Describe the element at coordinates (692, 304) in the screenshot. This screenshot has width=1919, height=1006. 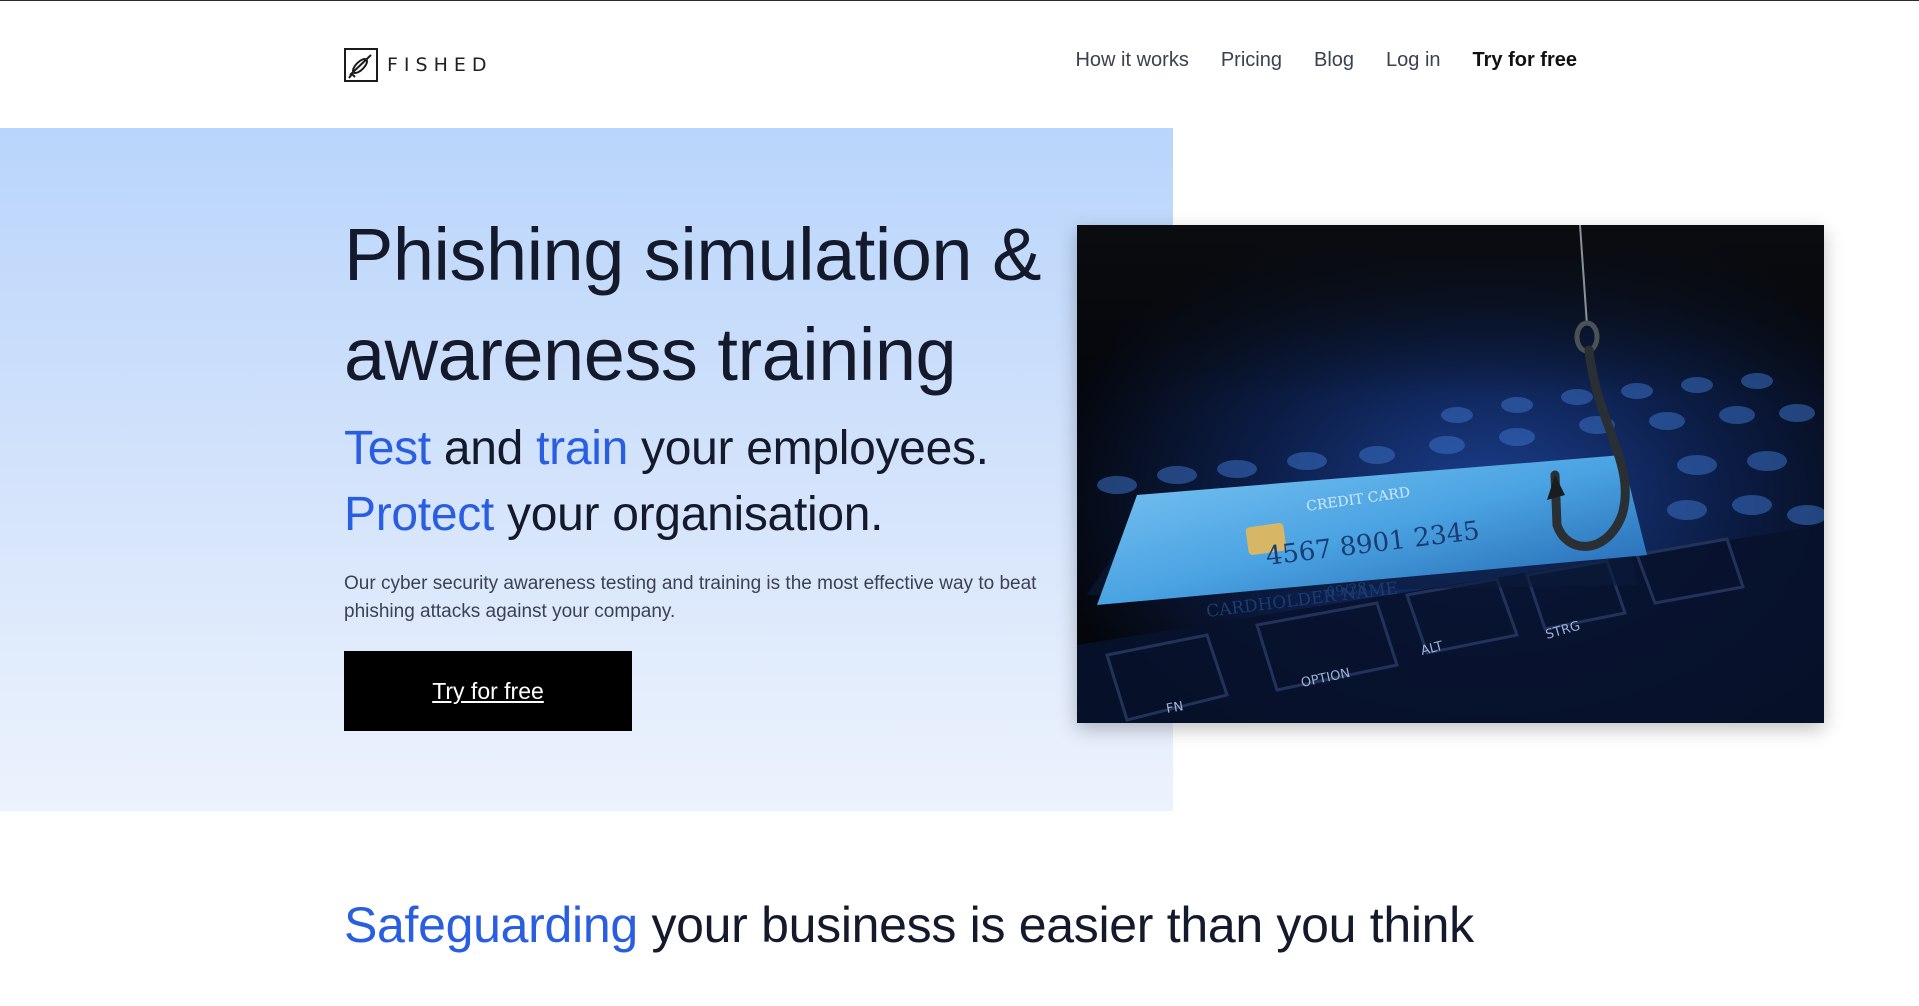
I see `hero-title: Phishing simulation & awareness training` at that location.